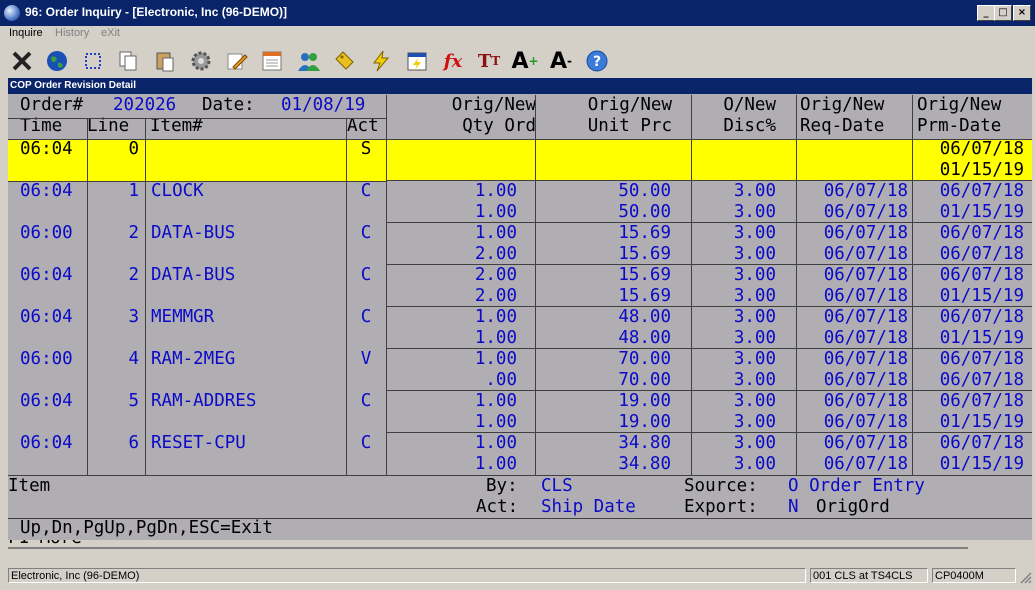 The width and height of the screenshot is (1035, 590). Describe the element at coordinates (453, 61) in the screenshot. I see `fx-icon: fx` at that location.